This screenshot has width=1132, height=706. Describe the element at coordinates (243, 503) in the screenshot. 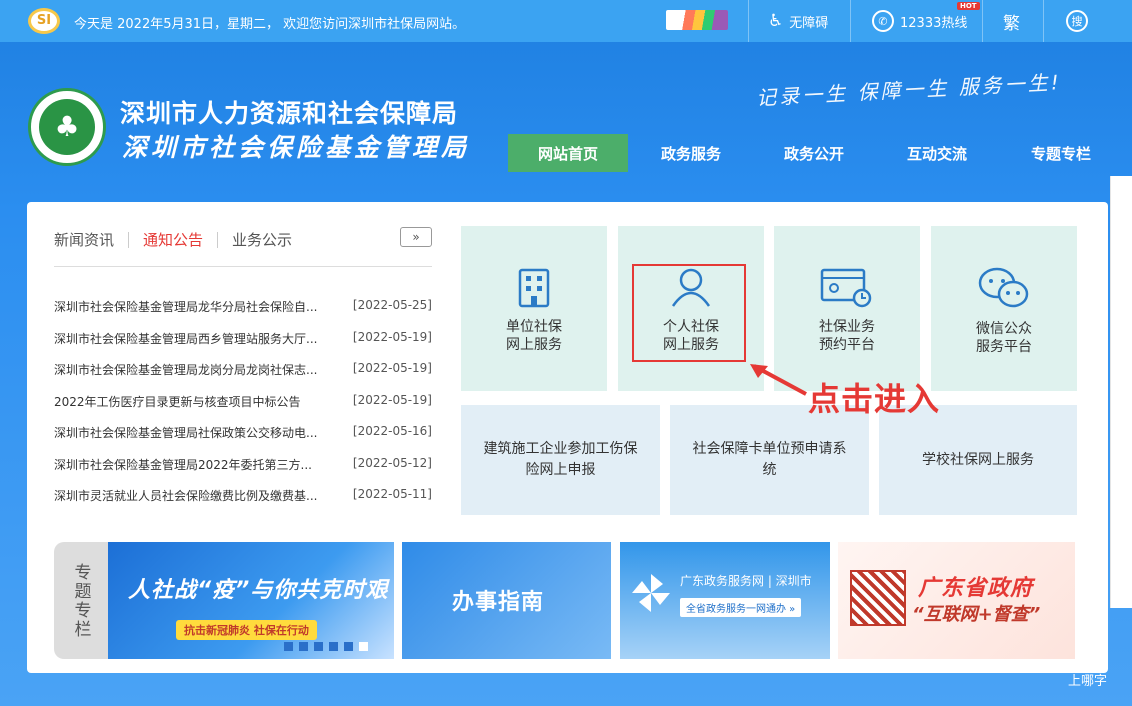

I see `list-item: 深圳市灵活就业人员社会保险缴费比例及缴费基... [2022-05-11]` at that location.